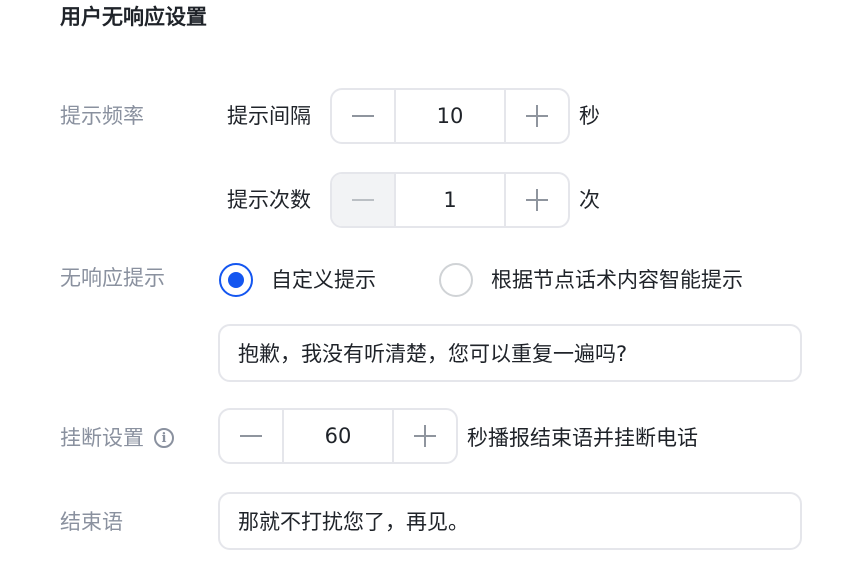 The width and height of the screenshot is (856, 588). I want to click on prompt-count-stepper: 1, so click(450, 200).